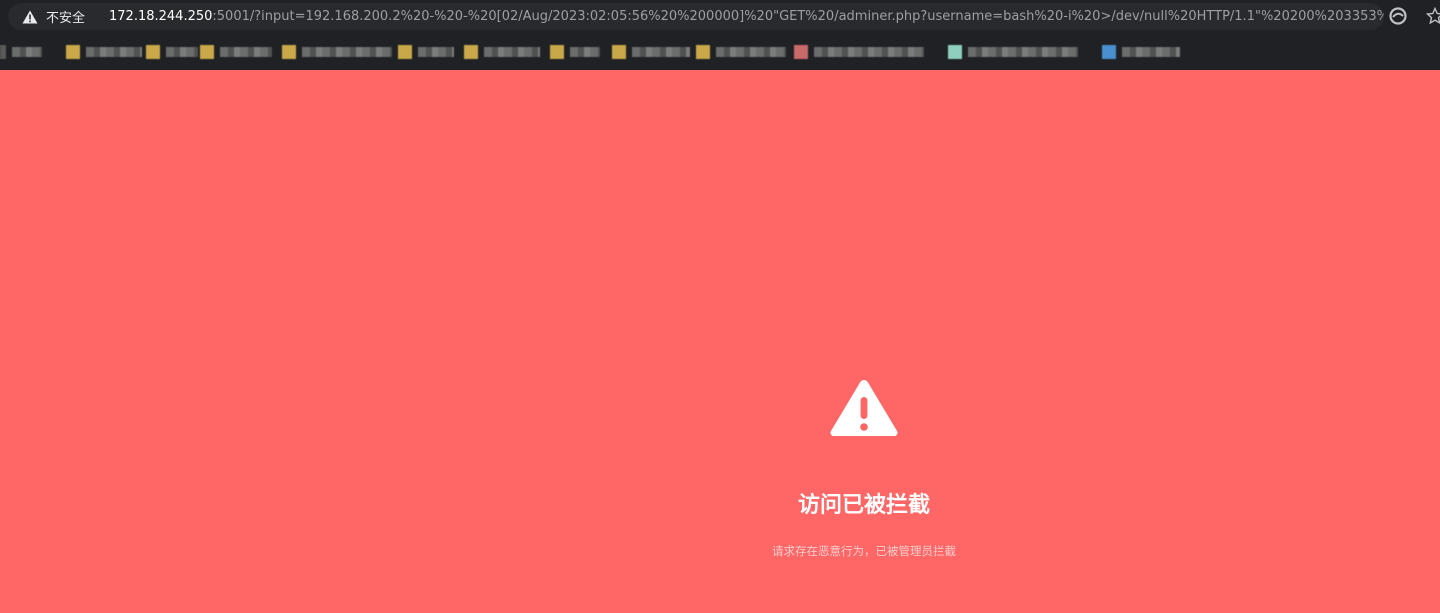  What do you see at coordinates (864, 408) in the screenshot?
I see `alert-triangle-icon` at bounding box center [864, 408].